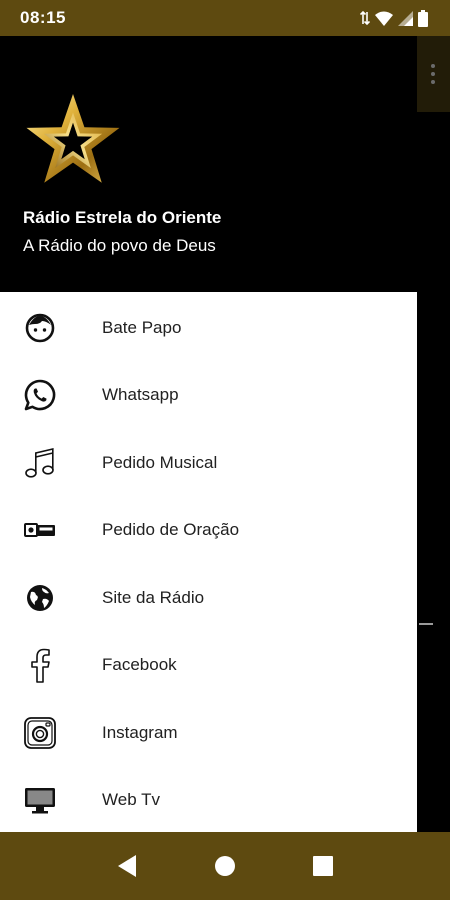 The width and height of the screenshot is (450, 900). What do you see at coordinates (423, 18) in the screenshot?
I see `battery-icon` at bounding box center [423, 18].